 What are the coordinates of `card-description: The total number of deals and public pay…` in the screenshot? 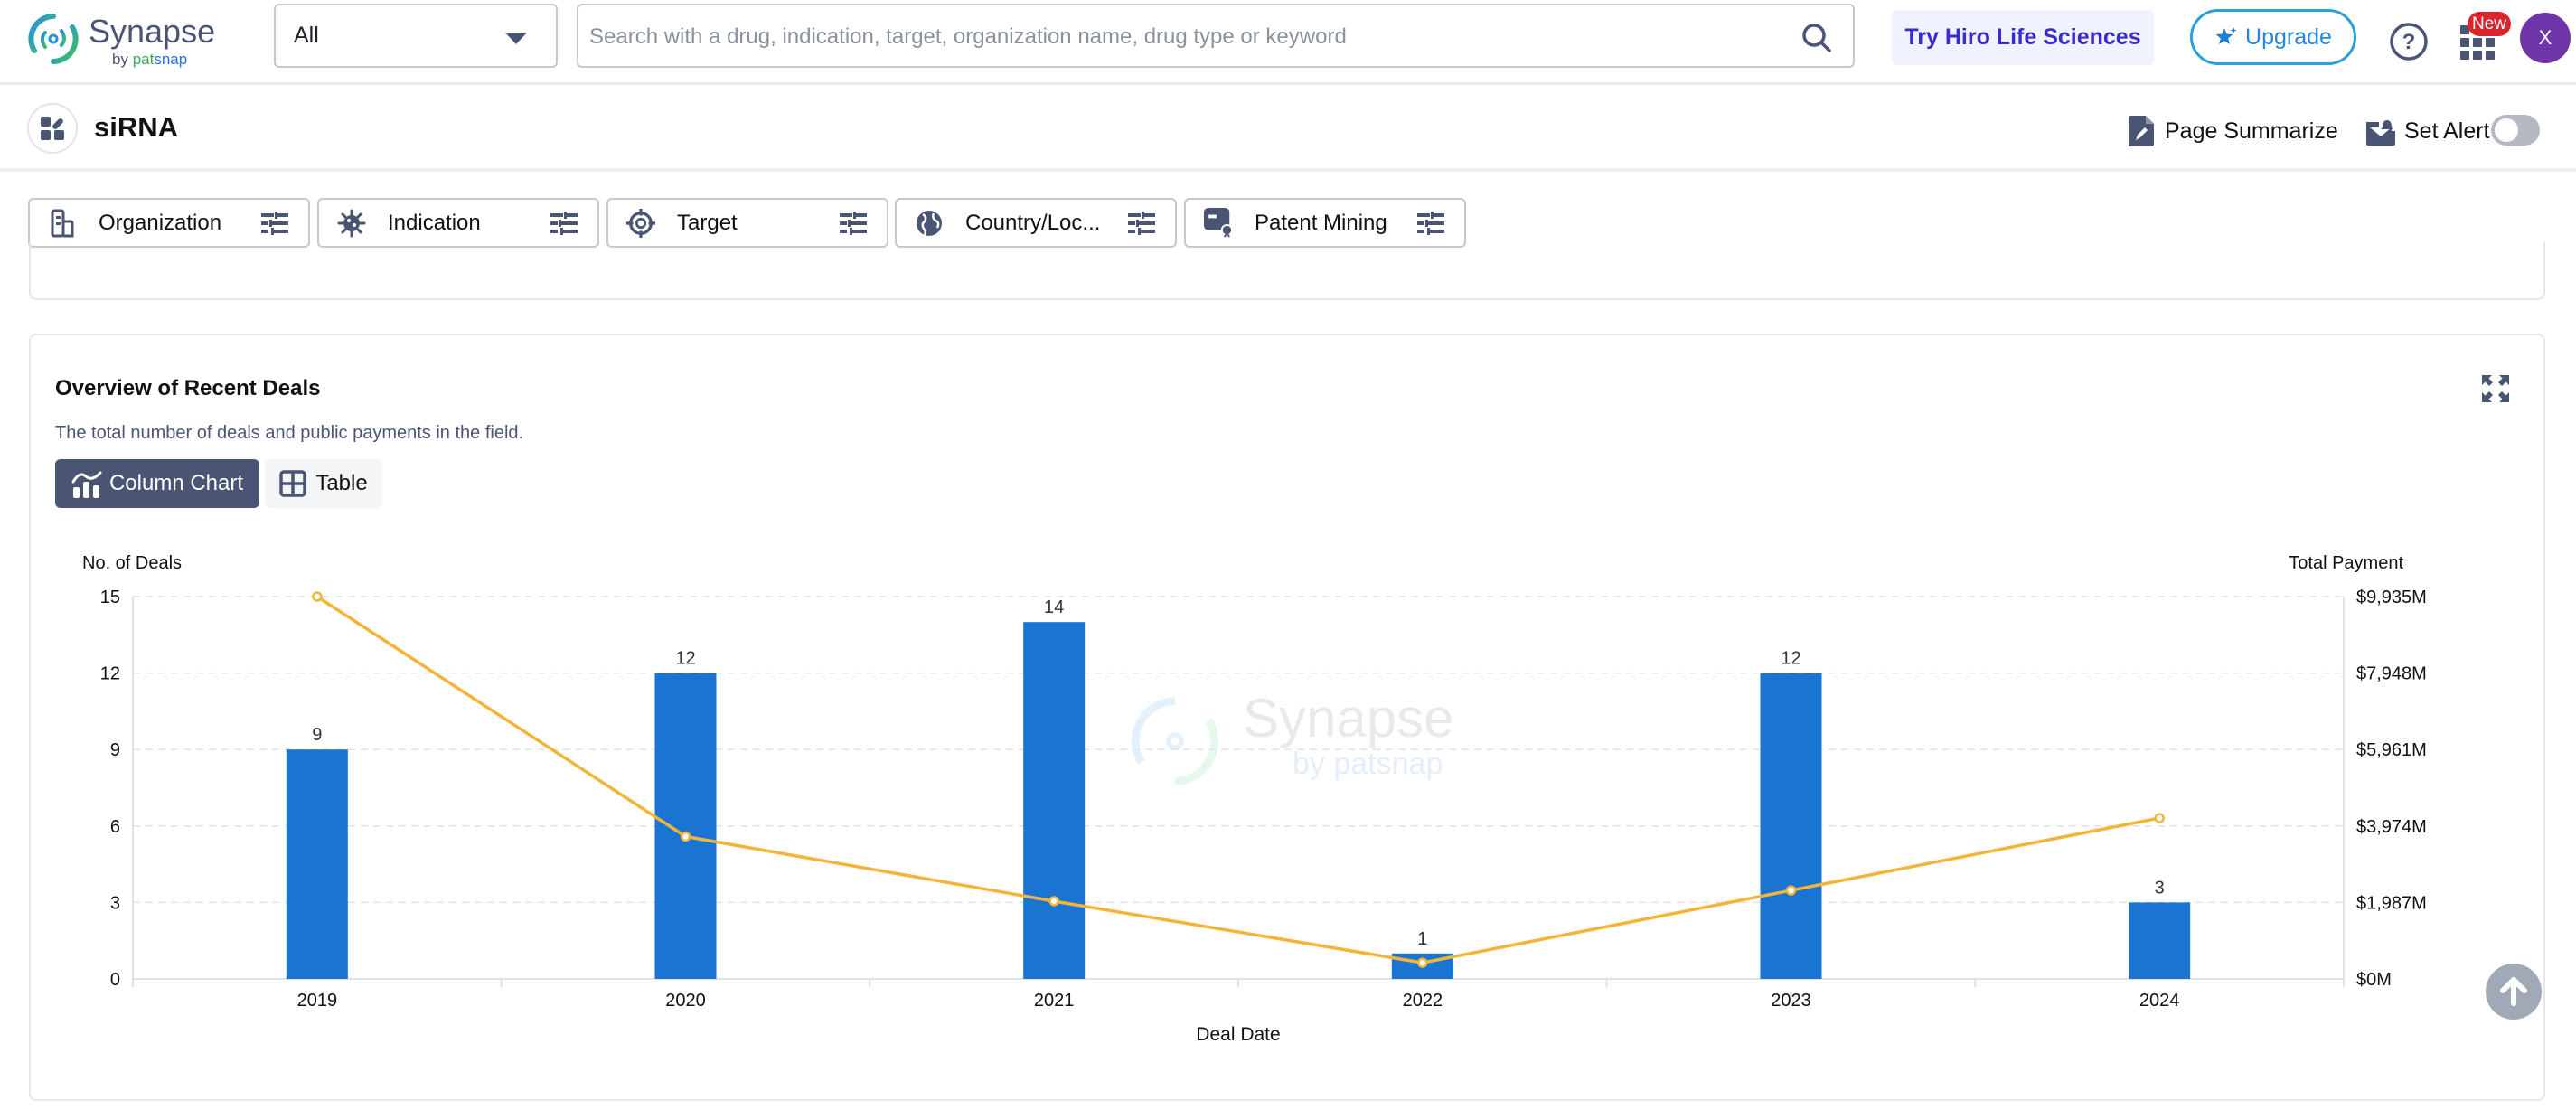 It's located at (290, 433).